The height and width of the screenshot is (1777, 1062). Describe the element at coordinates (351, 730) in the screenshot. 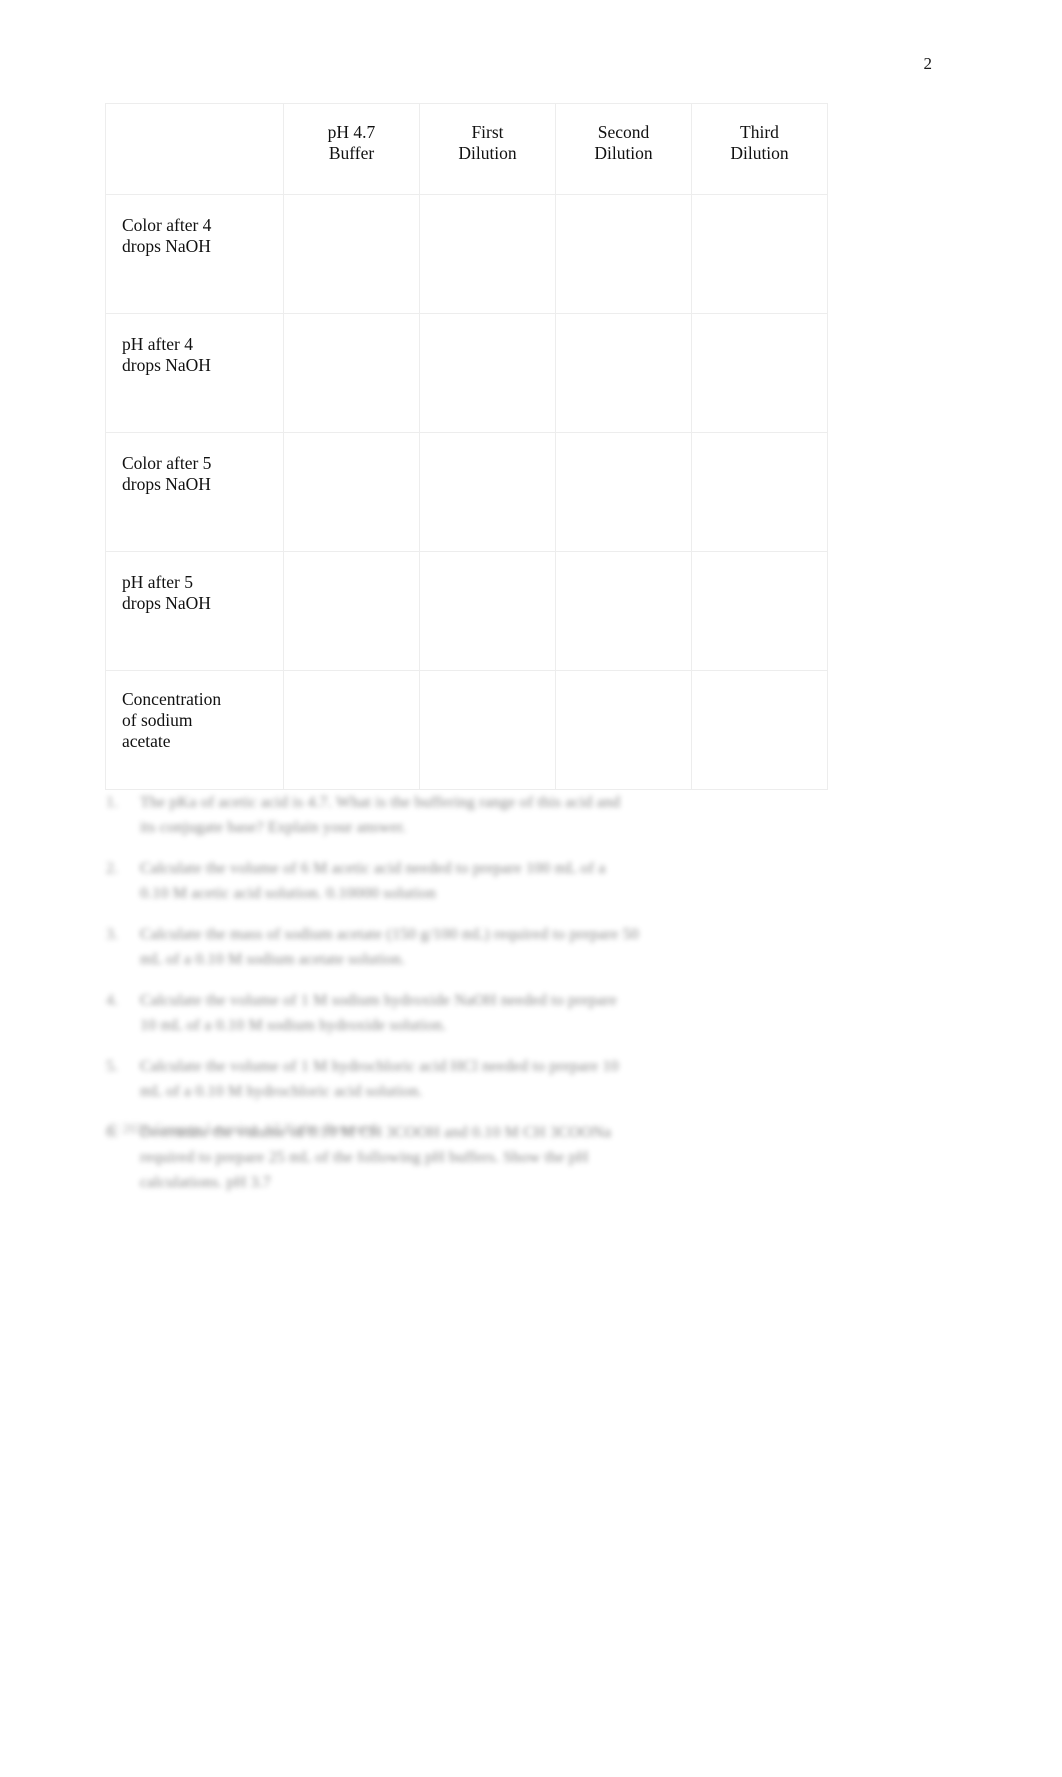

I see `cell-conc-ph47-buffer` at that location.